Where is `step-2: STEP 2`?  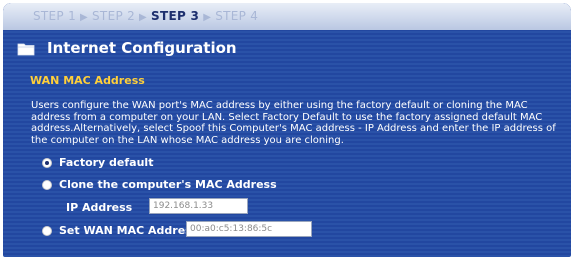 step-2: STEP 2 is located at coordinates (114, 16).